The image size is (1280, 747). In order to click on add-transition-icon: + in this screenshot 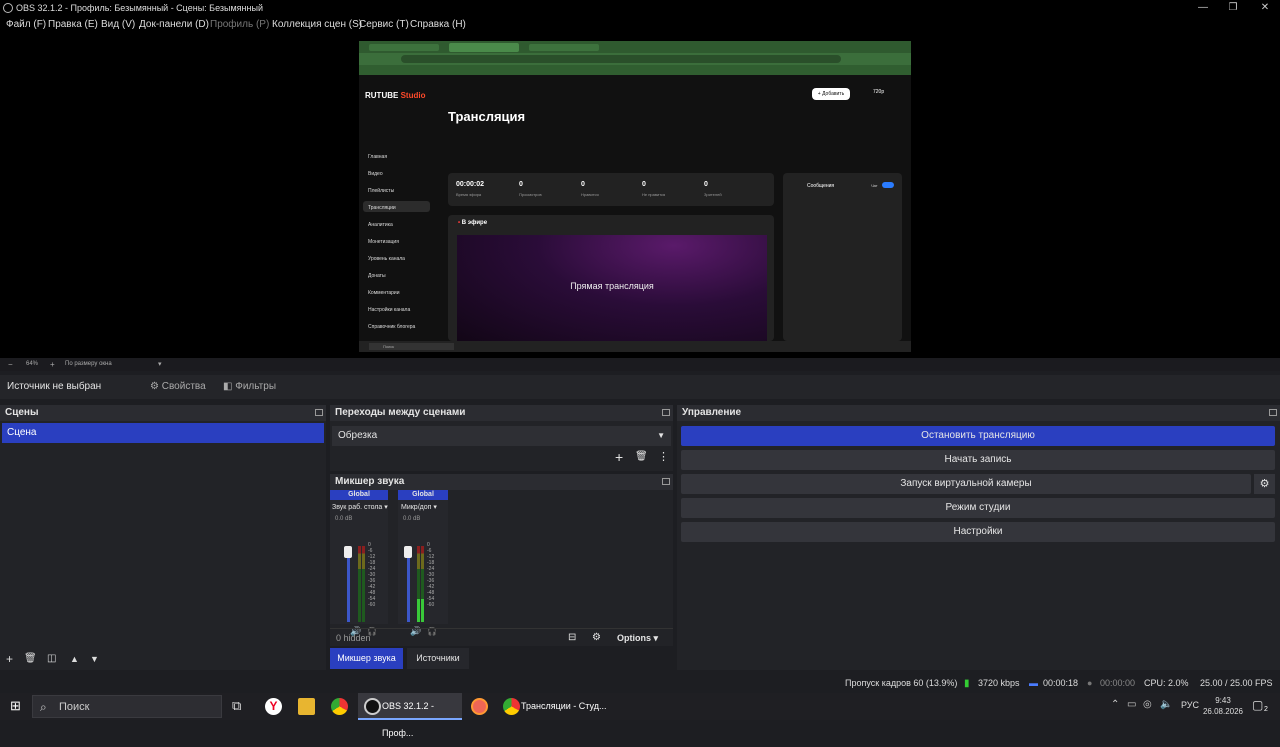, I will do `click(619, 457)`.